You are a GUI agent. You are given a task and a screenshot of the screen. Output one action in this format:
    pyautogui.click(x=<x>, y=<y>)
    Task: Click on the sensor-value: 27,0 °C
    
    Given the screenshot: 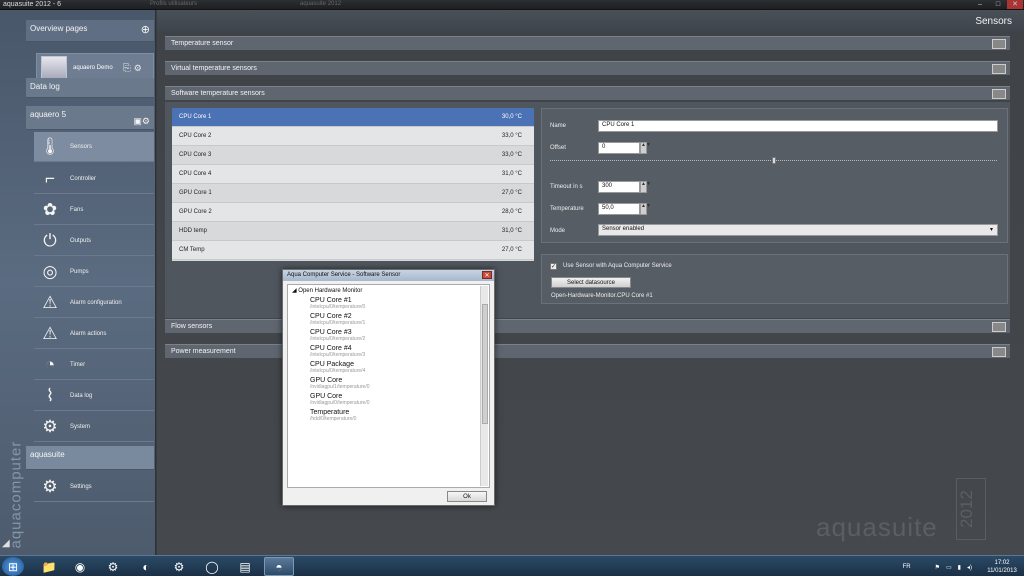 What is the action you would take?
    pyautogui.click(x=511, y=193)
    